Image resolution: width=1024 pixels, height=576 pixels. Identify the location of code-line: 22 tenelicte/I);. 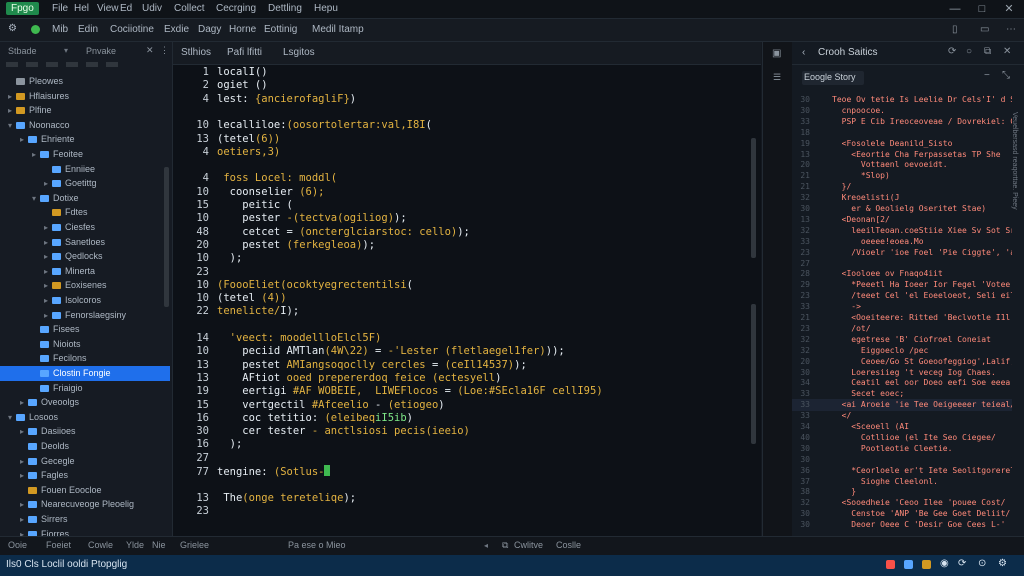
(236, 311).